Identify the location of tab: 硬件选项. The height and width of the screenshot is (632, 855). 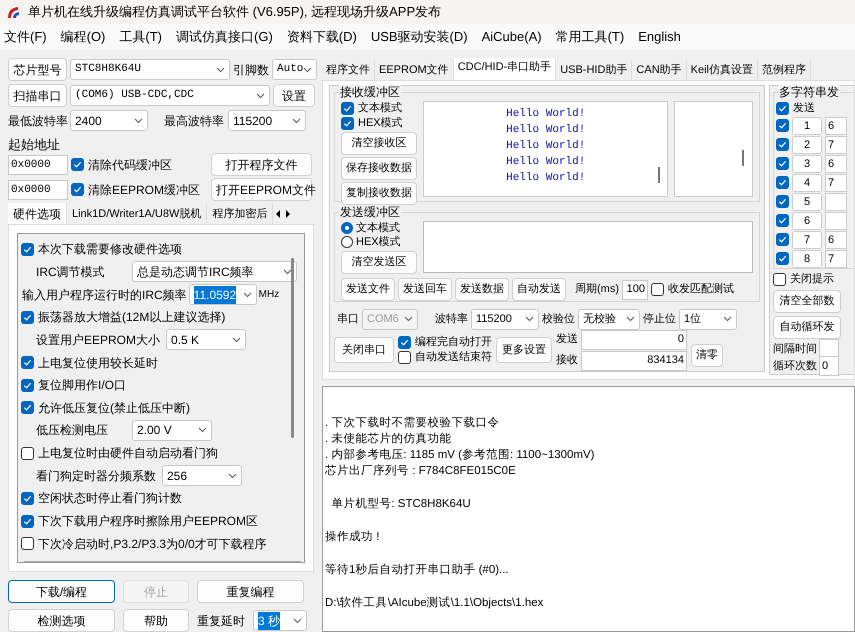
(37, 213).